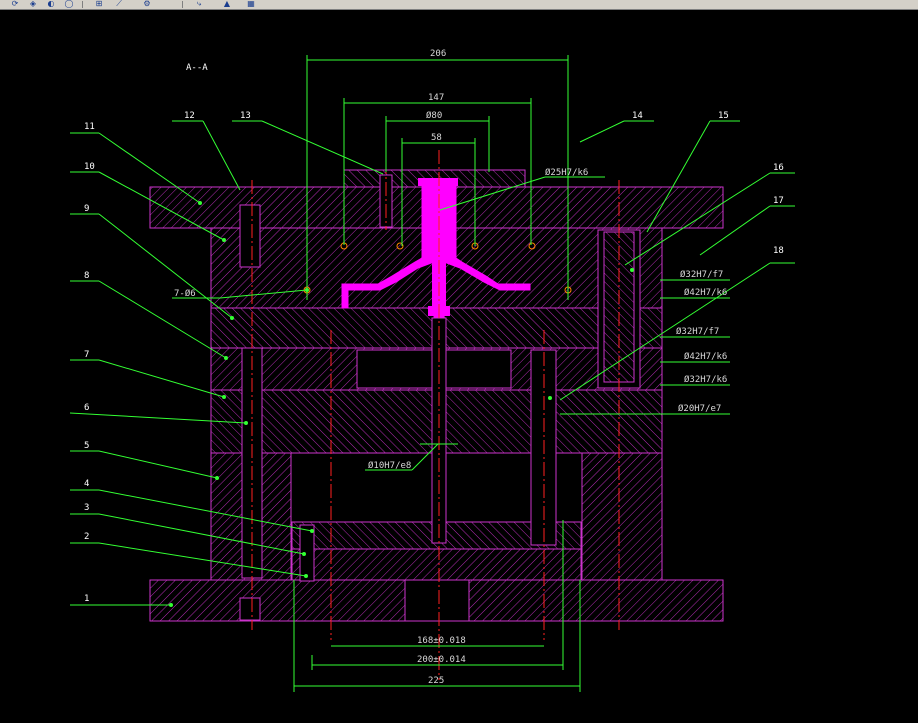 The image size is (918, 723). I want to click on dim-80: Ø80, so click(434, 115).